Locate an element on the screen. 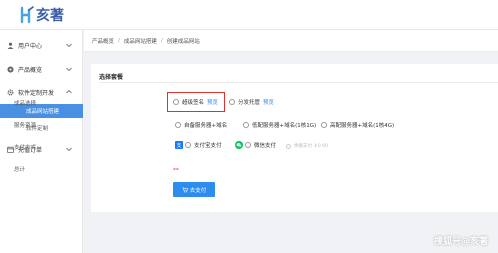 The image size is (498, 253). brand-logo: 亥著 is located at coordinates (42, 15).